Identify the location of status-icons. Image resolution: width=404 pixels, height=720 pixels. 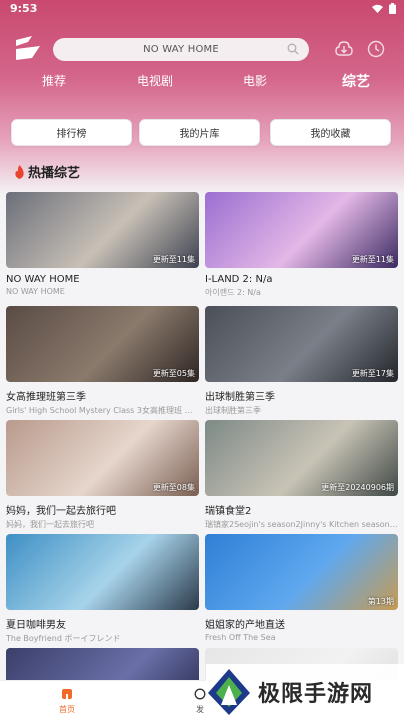
(384, 8).